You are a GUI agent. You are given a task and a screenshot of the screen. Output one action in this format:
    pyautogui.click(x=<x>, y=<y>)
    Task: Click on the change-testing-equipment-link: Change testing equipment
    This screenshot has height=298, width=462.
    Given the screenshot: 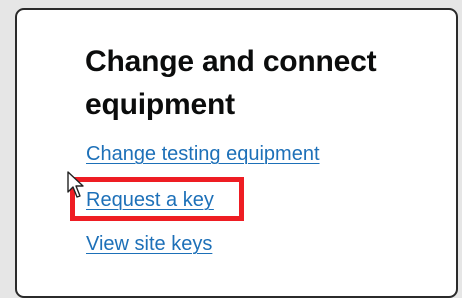 What is the action you would take?
    pyautogui.click(x=203, y=154)
    